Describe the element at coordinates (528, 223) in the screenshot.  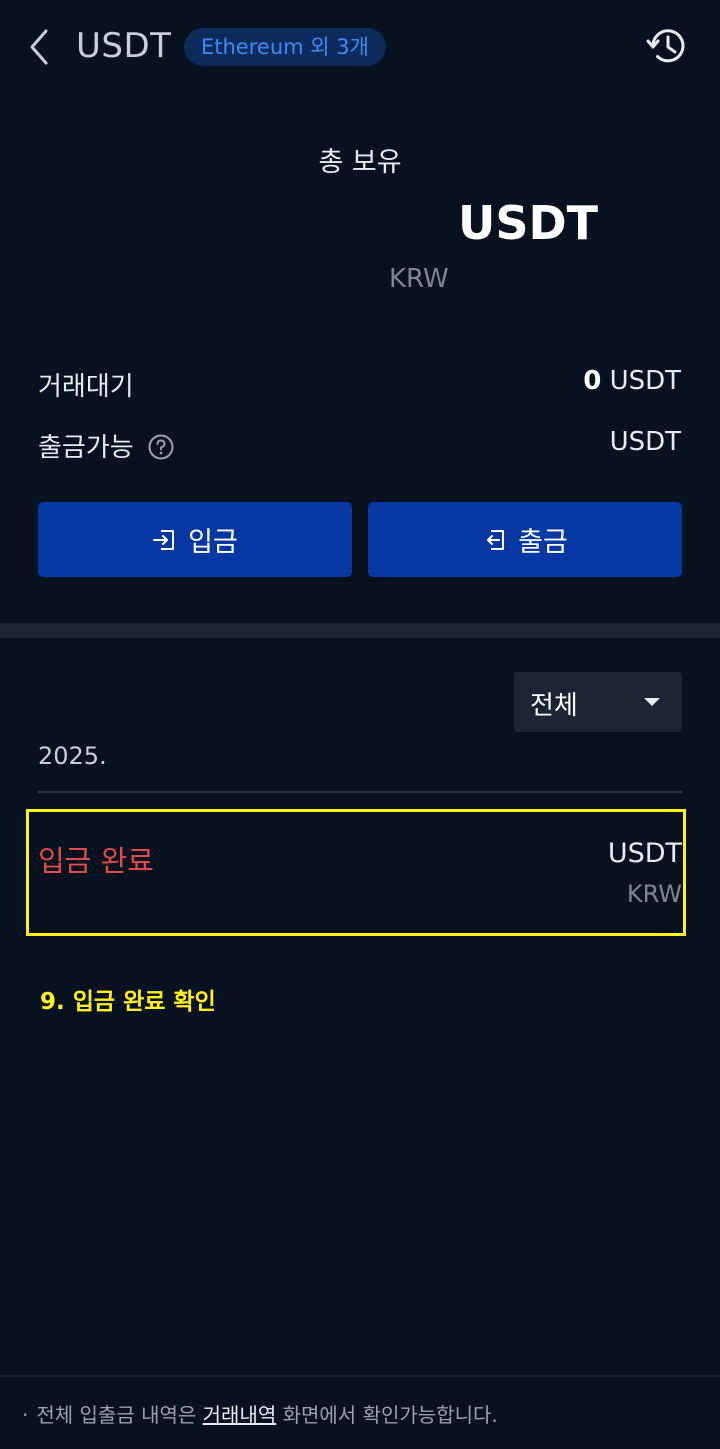
I see `total-holdings-unit: USDT` at that location.